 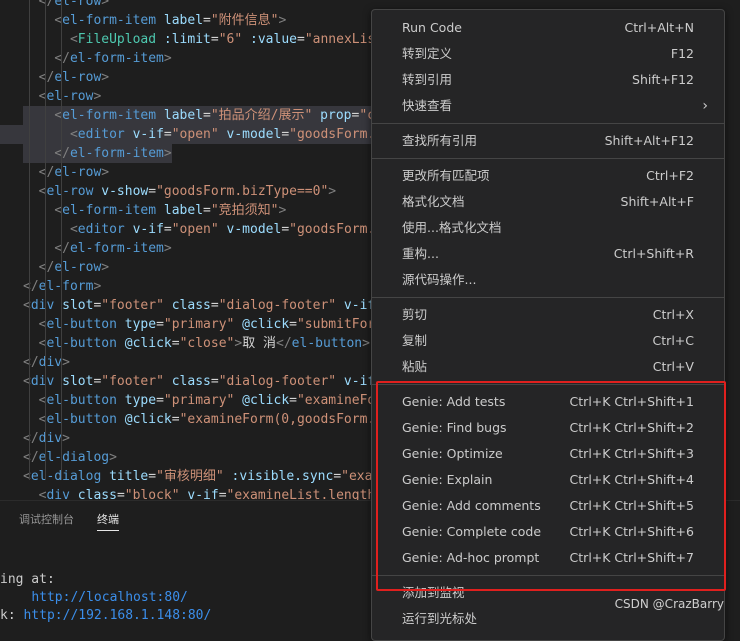 I want to click on terminal-line: k: http://192.168.1.148:80/, so click(x=105, y=616).